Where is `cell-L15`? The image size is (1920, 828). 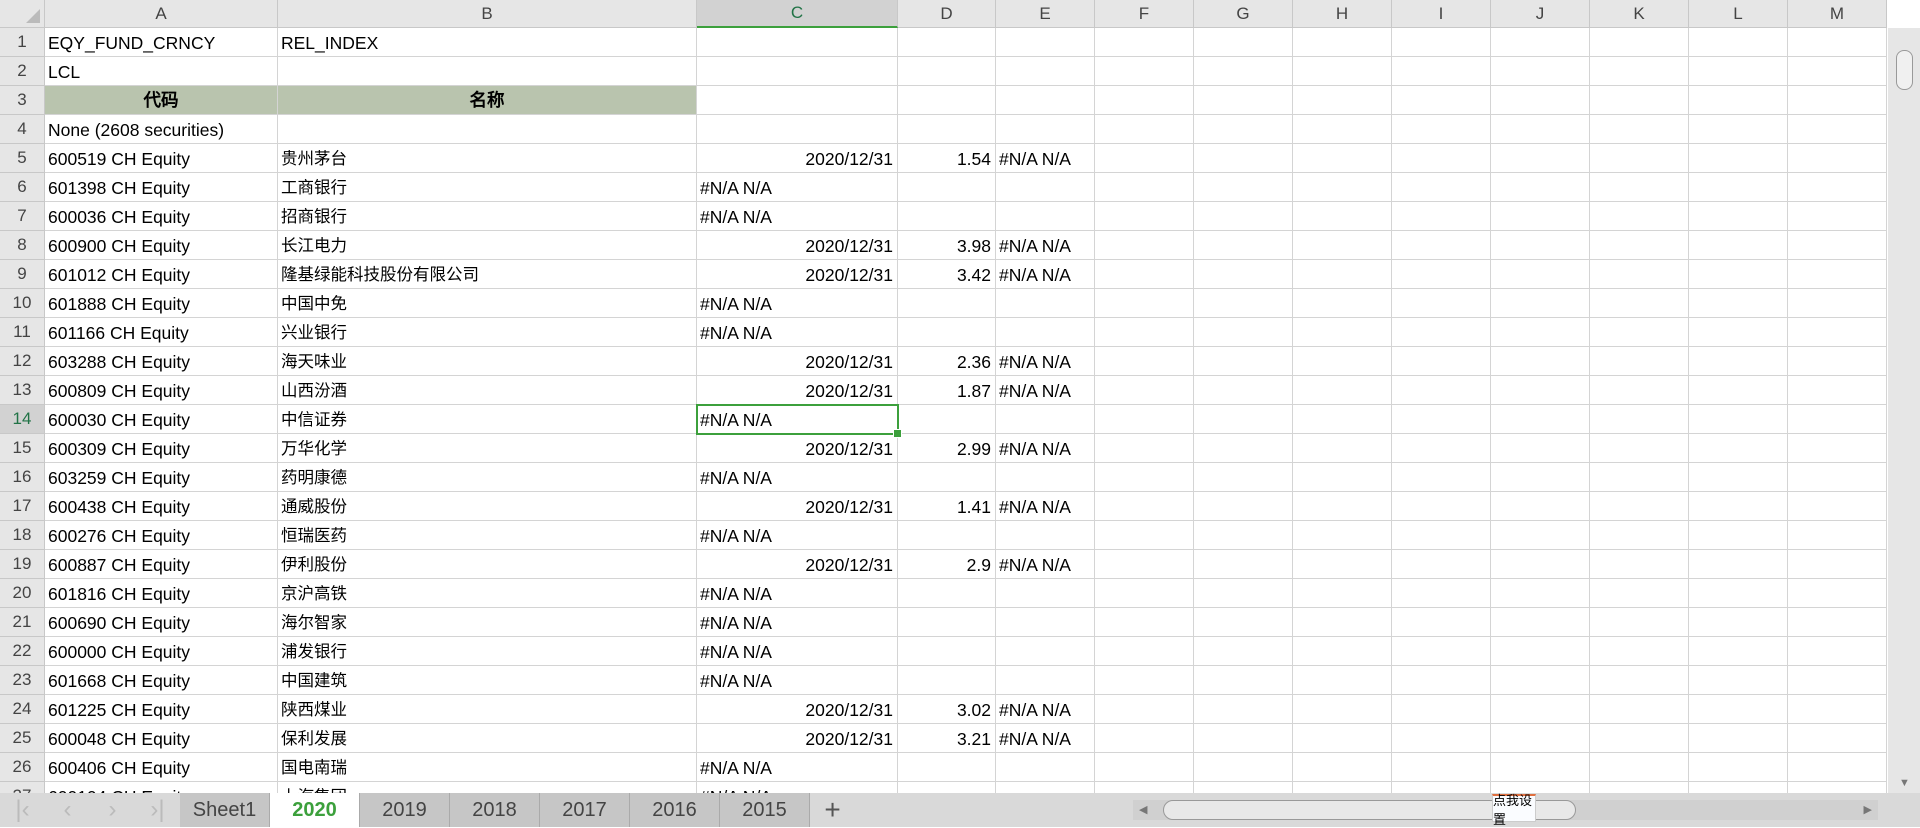 cell-L15 is located at coordinates (1738, 448).